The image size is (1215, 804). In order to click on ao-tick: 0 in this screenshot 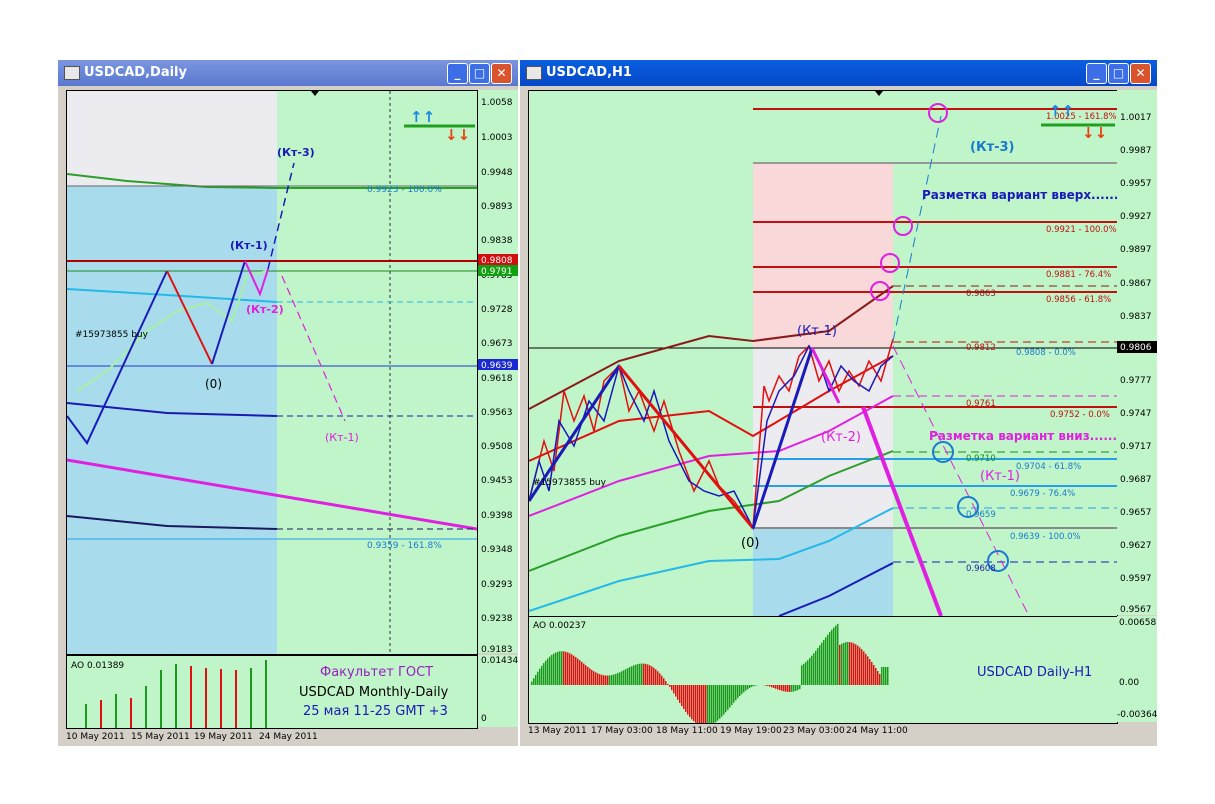, I will do `click(484, 719)`.